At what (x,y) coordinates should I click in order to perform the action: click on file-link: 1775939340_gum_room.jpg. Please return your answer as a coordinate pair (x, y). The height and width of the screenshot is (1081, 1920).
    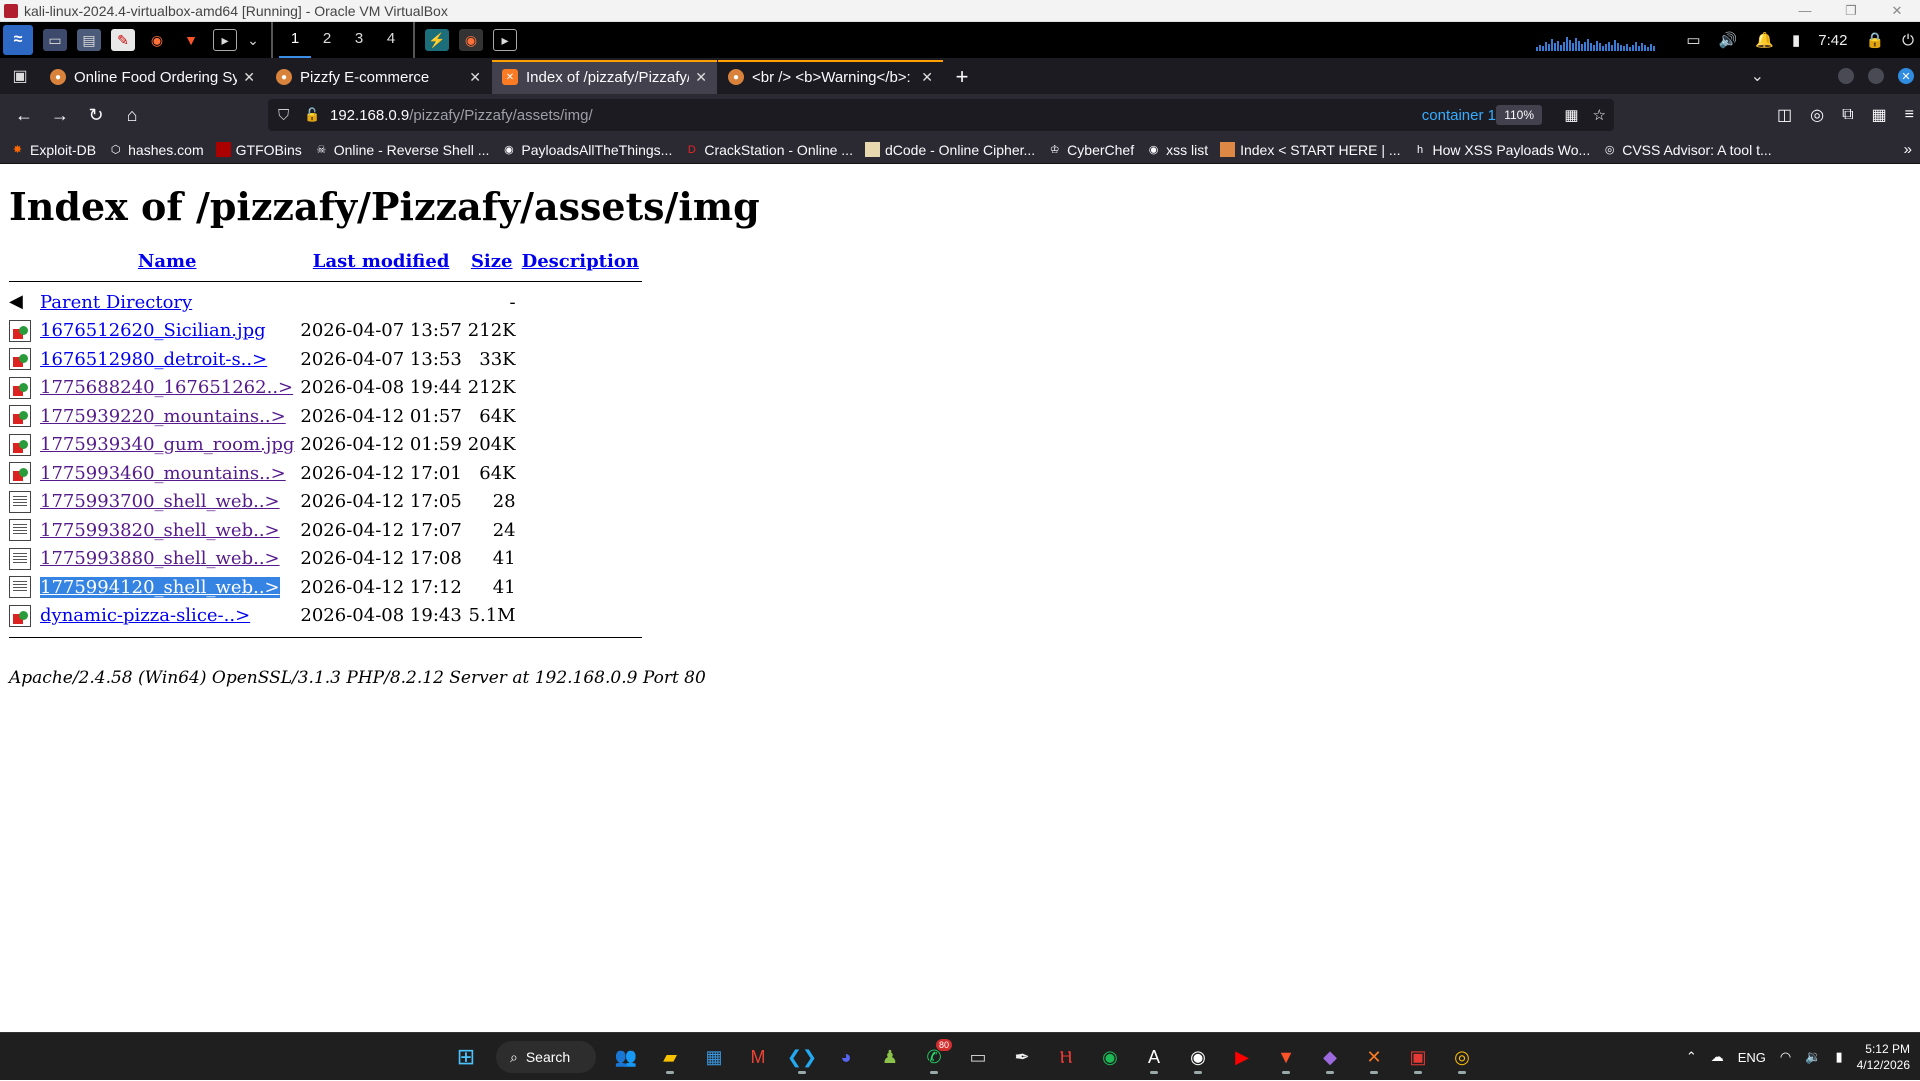
    Looking at the image, I should click on (167, 444).